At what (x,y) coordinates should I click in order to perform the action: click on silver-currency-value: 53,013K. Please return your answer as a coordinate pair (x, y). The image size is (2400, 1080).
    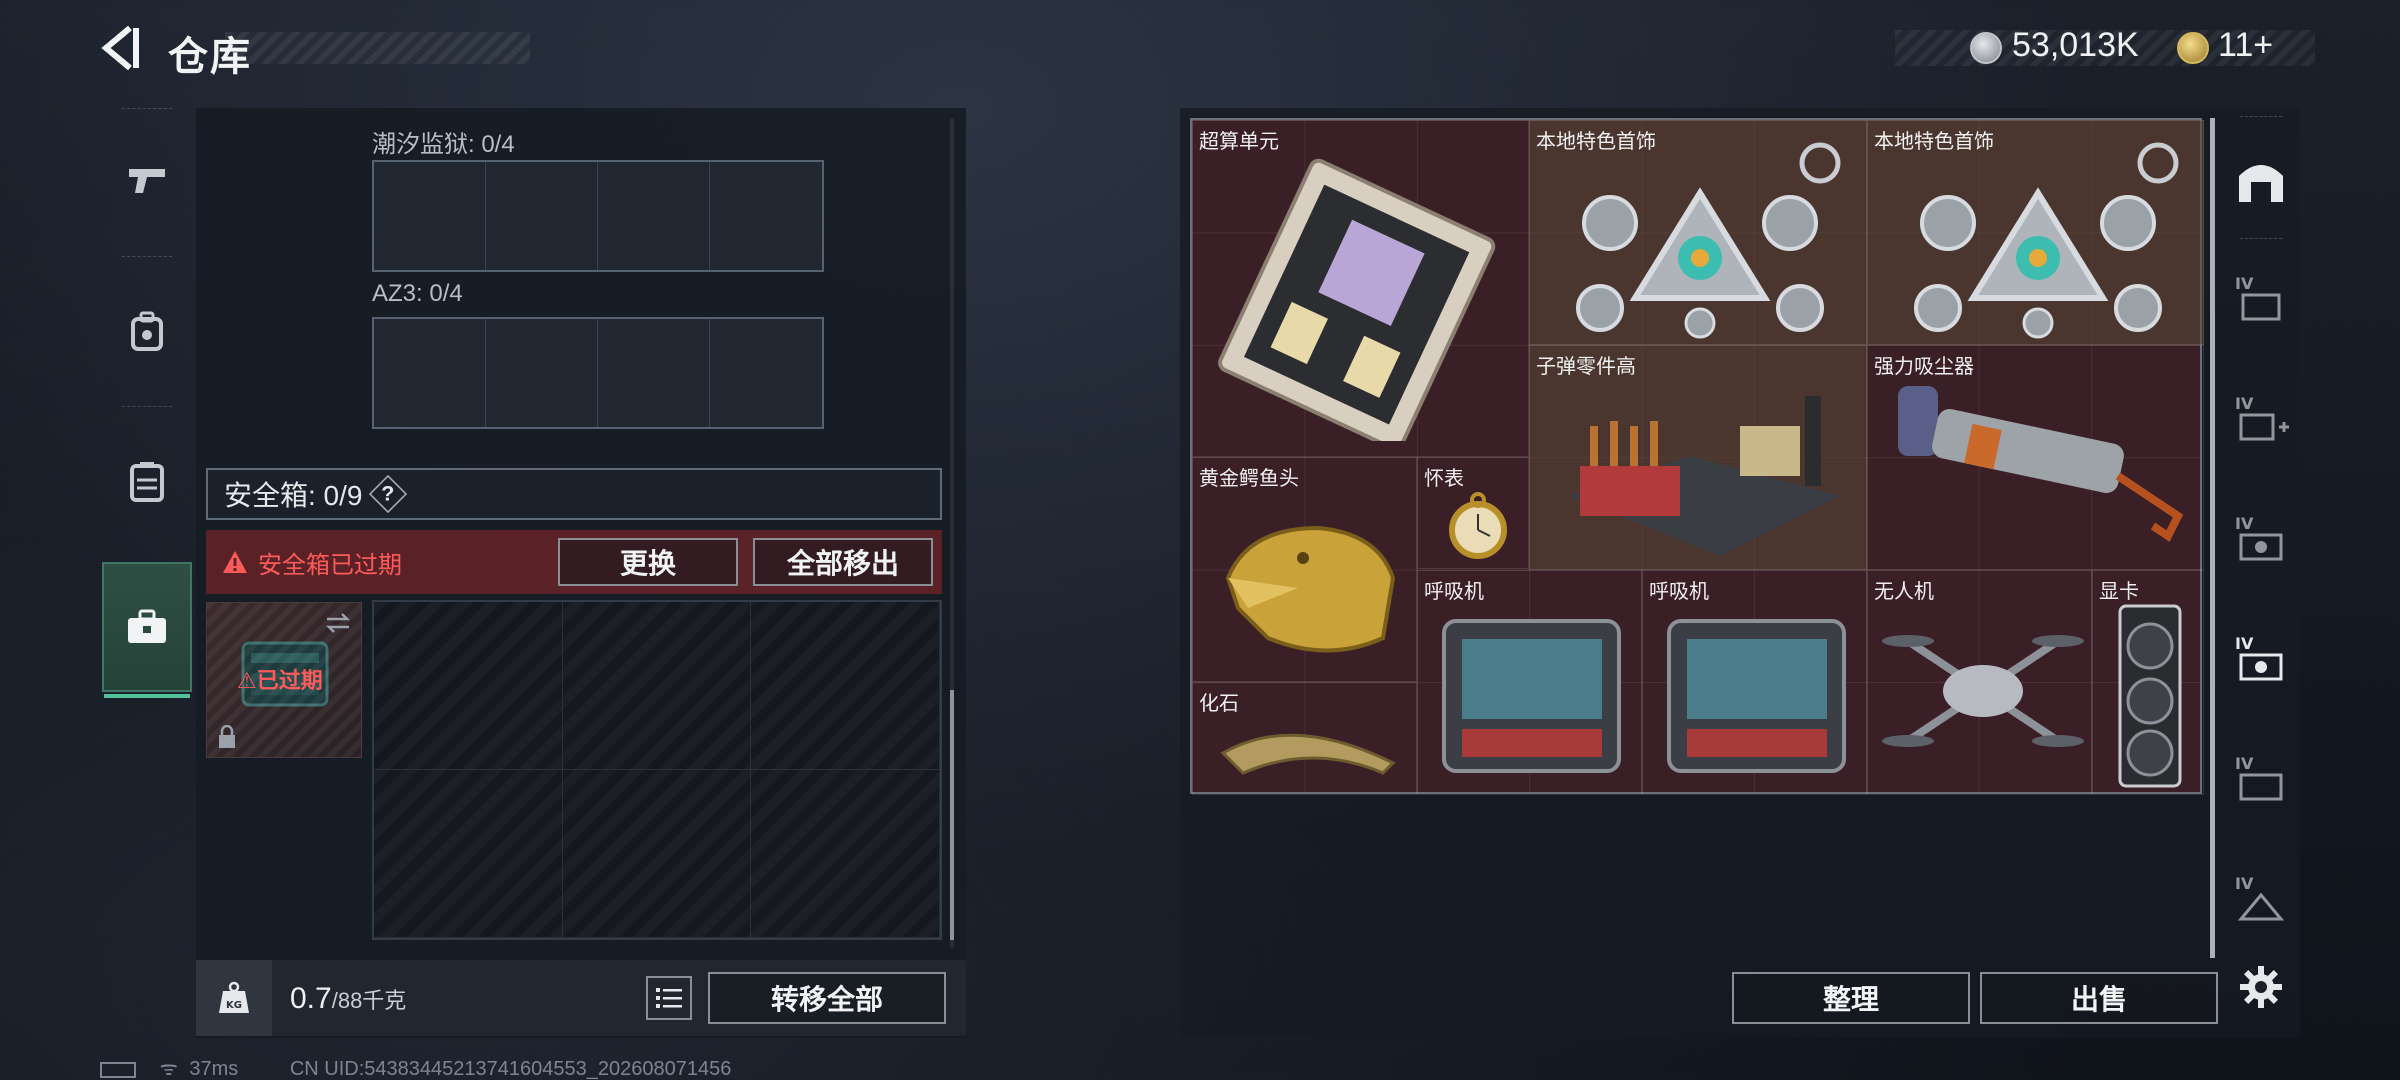
    Looking at the image, I should click on (2075, 45).